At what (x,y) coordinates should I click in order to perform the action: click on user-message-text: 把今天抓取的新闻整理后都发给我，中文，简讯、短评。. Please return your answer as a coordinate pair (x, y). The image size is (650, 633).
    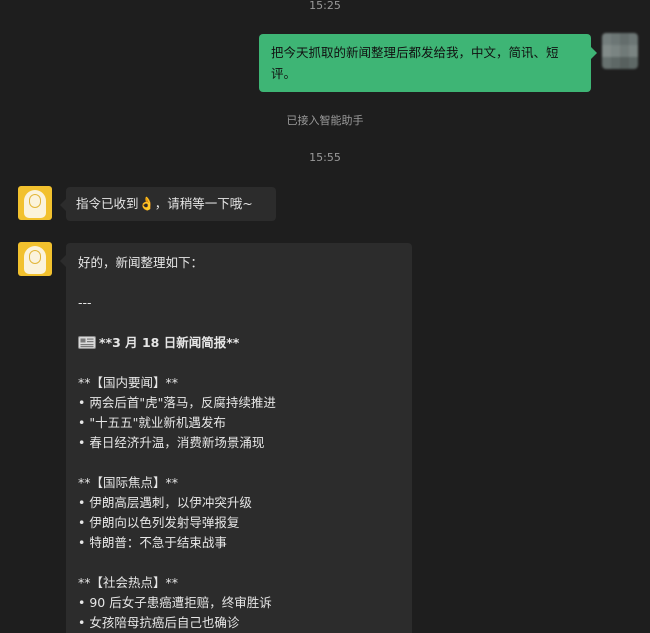
    Looking at the image, I should click on (415, 63).